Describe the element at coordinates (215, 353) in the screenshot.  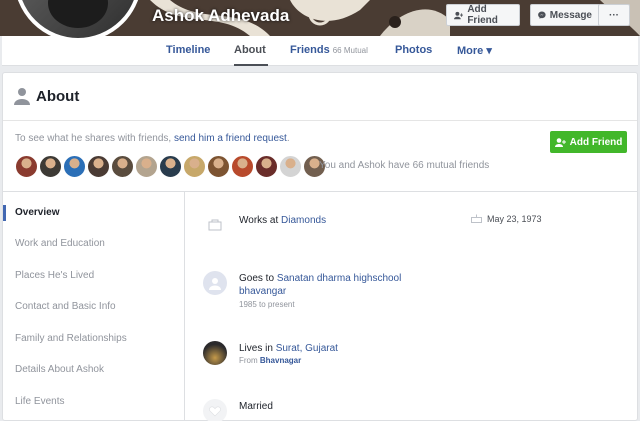
I see `city-photo-icon` at that location.